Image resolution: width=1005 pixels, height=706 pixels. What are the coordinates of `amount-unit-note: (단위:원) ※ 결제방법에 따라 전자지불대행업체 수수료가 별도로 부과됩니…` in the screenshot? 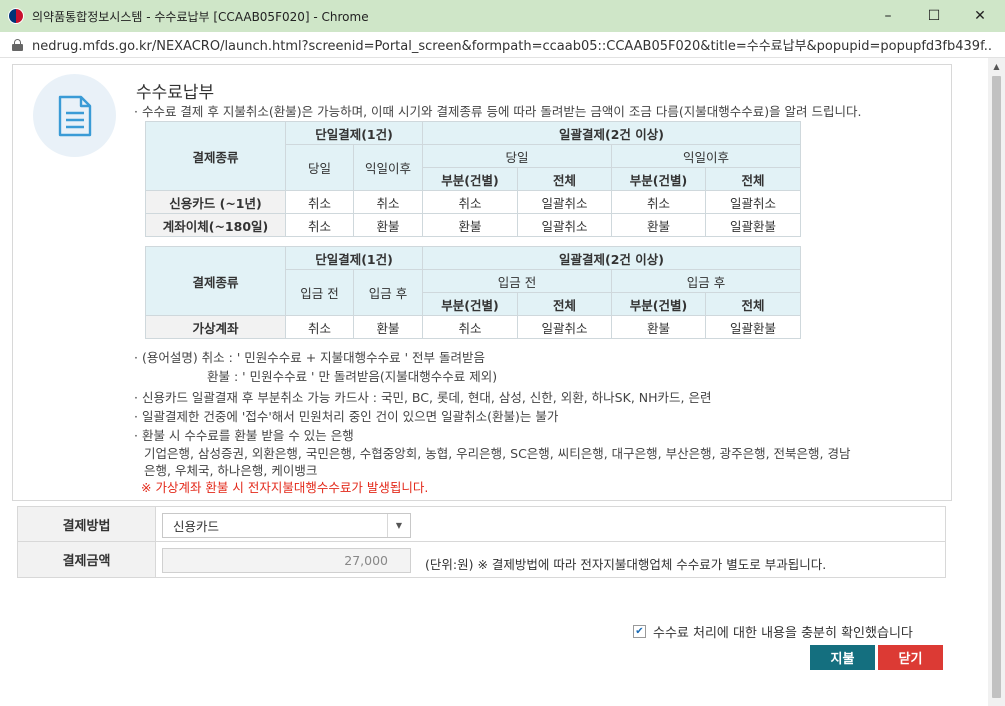 It's located at (626, 564).